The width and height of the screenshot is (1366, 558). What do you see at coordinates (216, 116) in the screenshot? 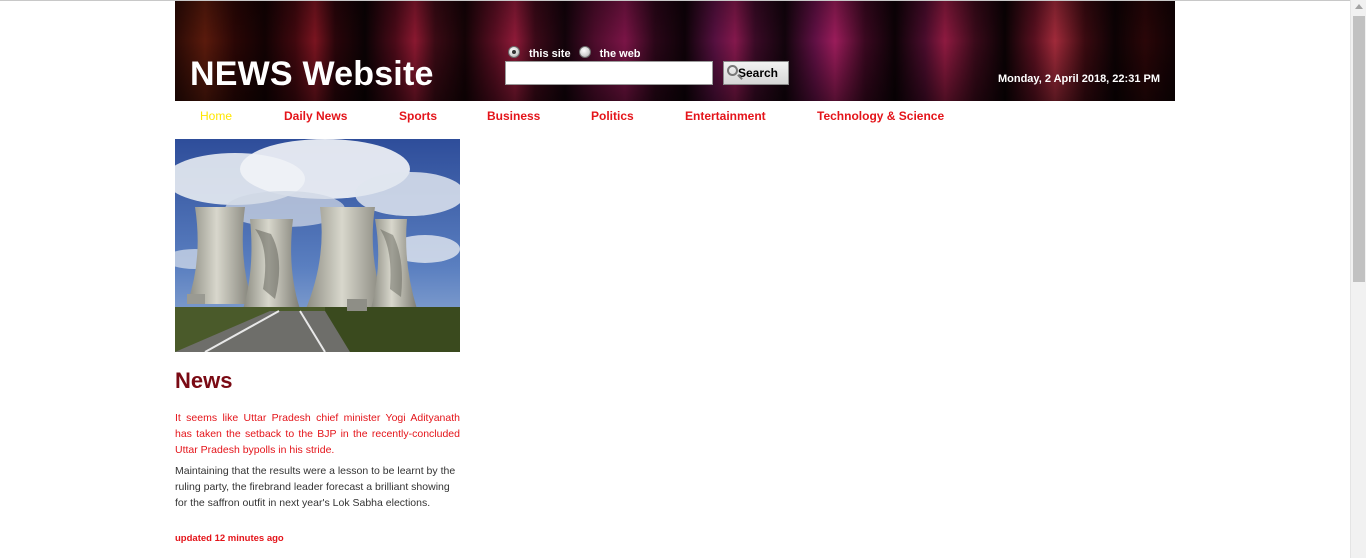
I see `nav-item-home: Home` at bounding box center [216, 116].